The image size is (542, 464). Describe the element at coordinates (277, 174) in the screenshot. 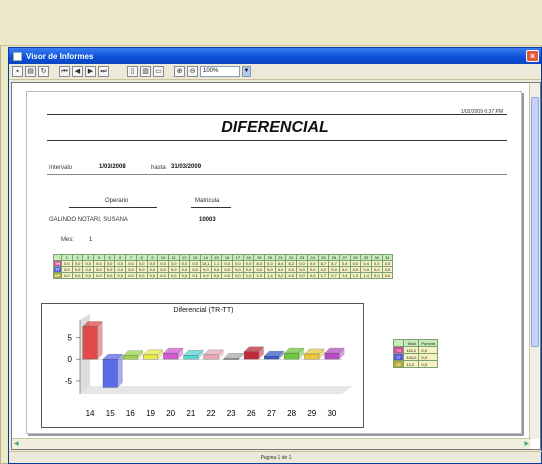

I see `divider-interval` at that location.